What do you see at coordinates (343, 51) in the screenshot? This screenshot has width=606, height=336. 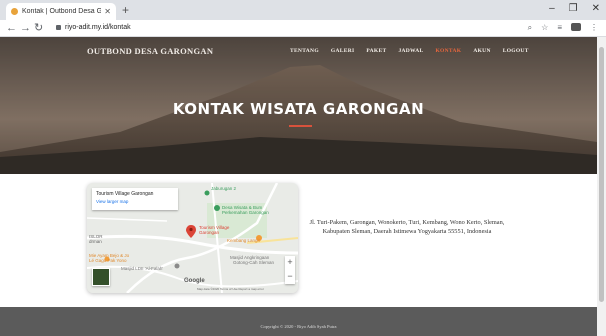 I see `menu-item-galeri: GALERI` at bounding box center [343, 51].